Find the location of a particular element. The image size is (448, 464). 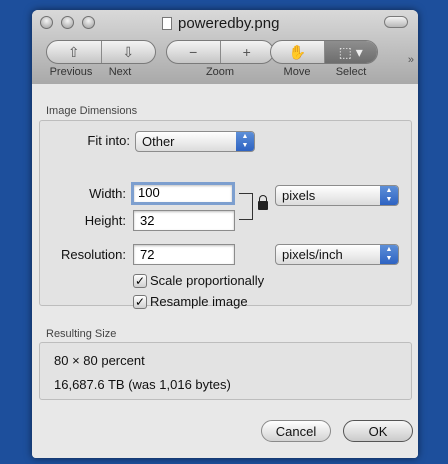

width-field: 100 is located at coordinates (183, 193).